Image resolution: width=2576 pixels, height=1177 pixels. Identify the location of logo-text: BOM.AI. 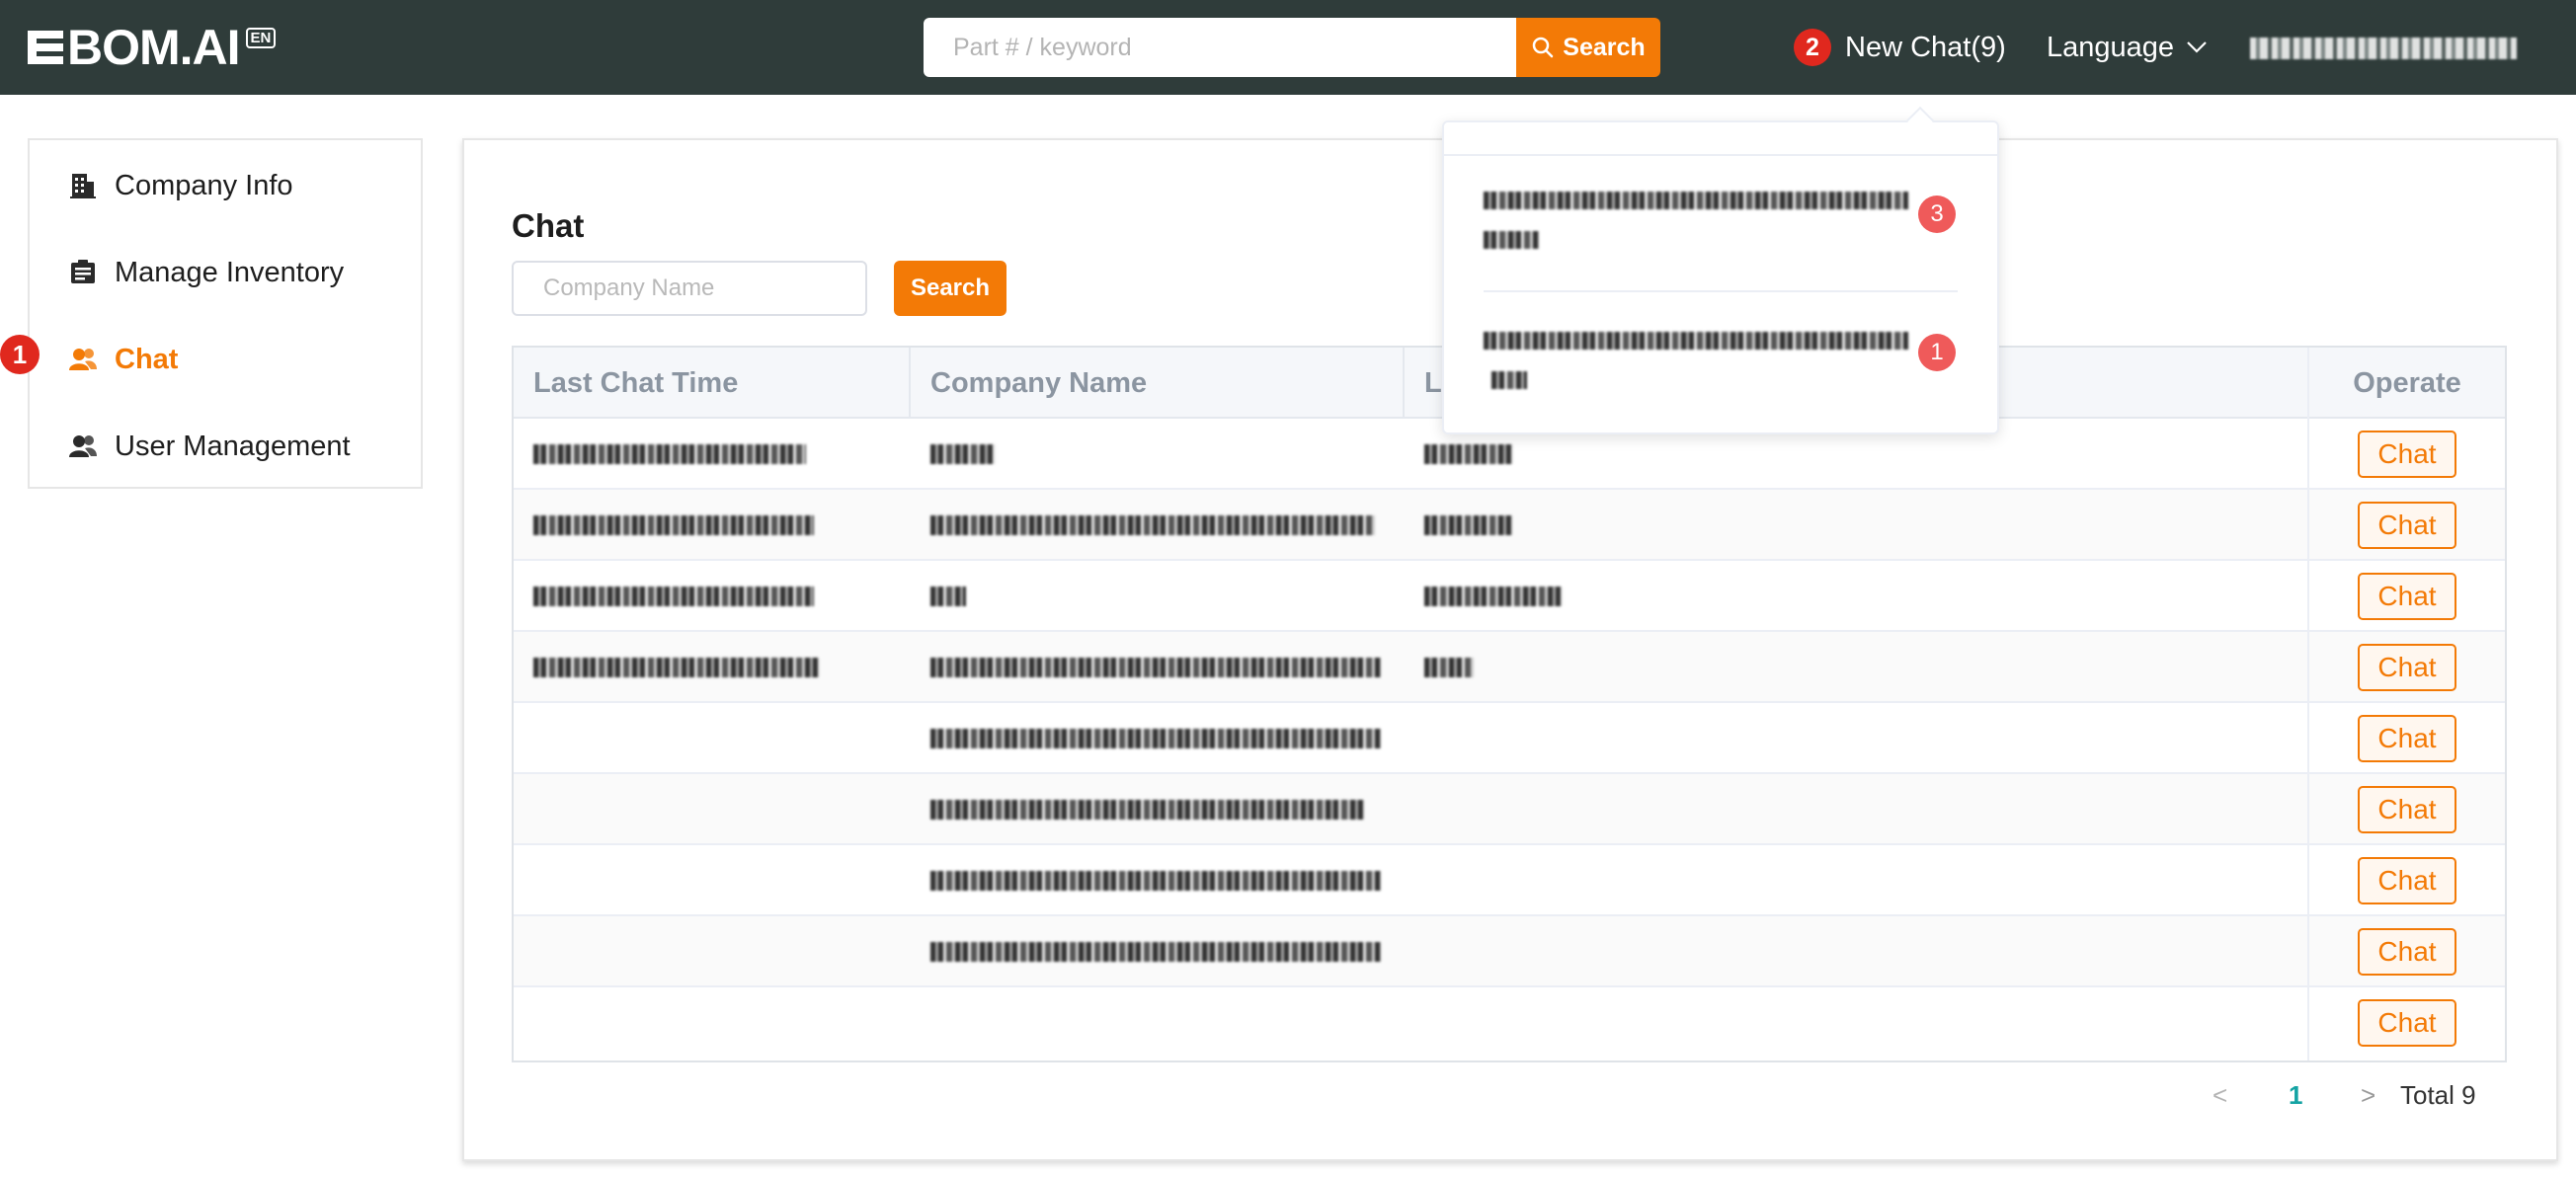
(154, 47).